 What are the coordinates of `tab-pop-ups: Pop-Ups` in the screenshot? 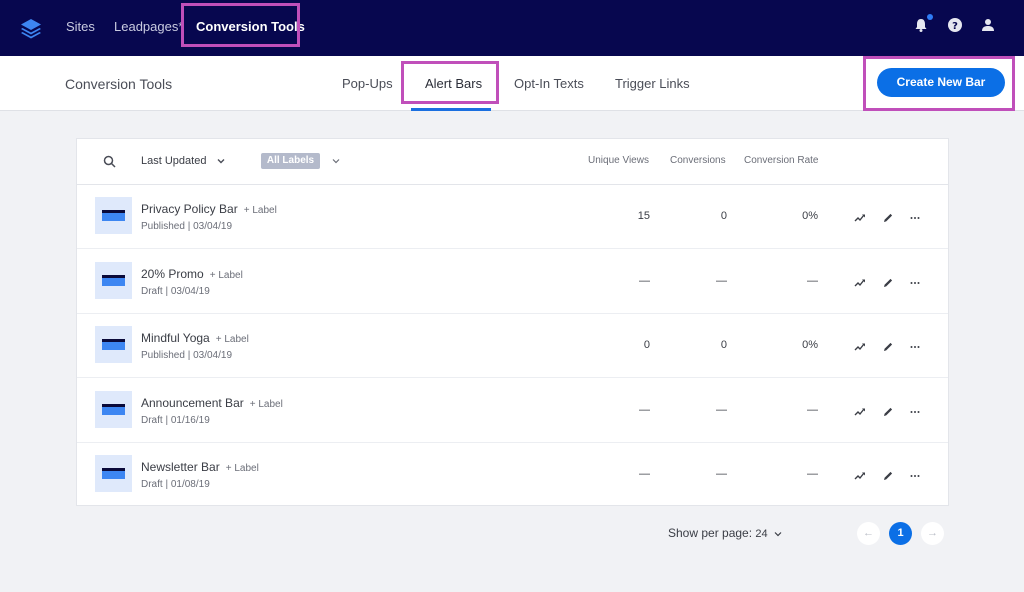 It's located at (367, 83).